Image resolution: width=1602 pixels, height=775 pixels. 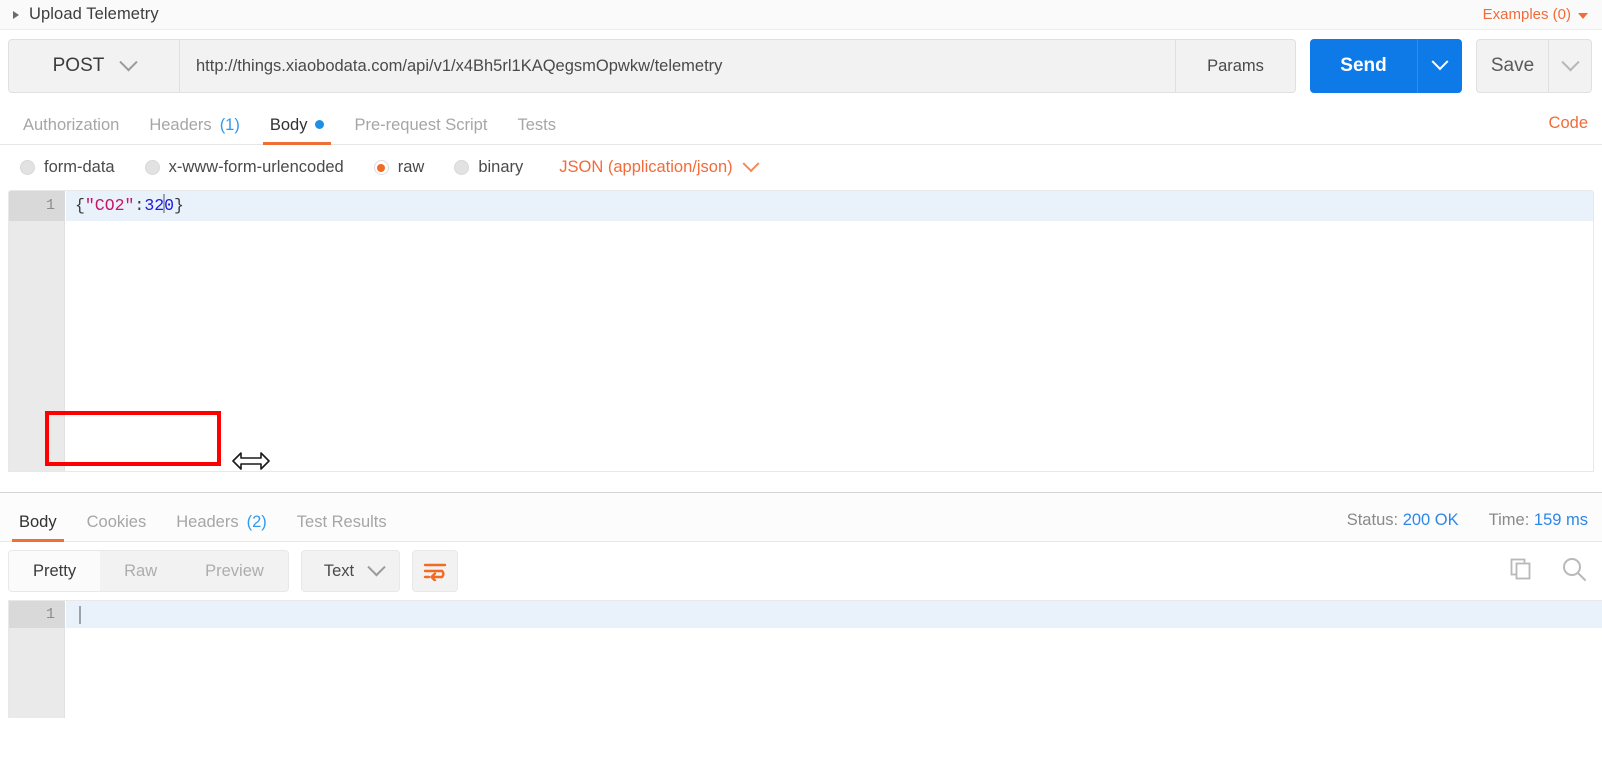 What do you see at coordinates (801, 482) in the screenshot?
I see `panel-divider` at bounding box center [801, 482].